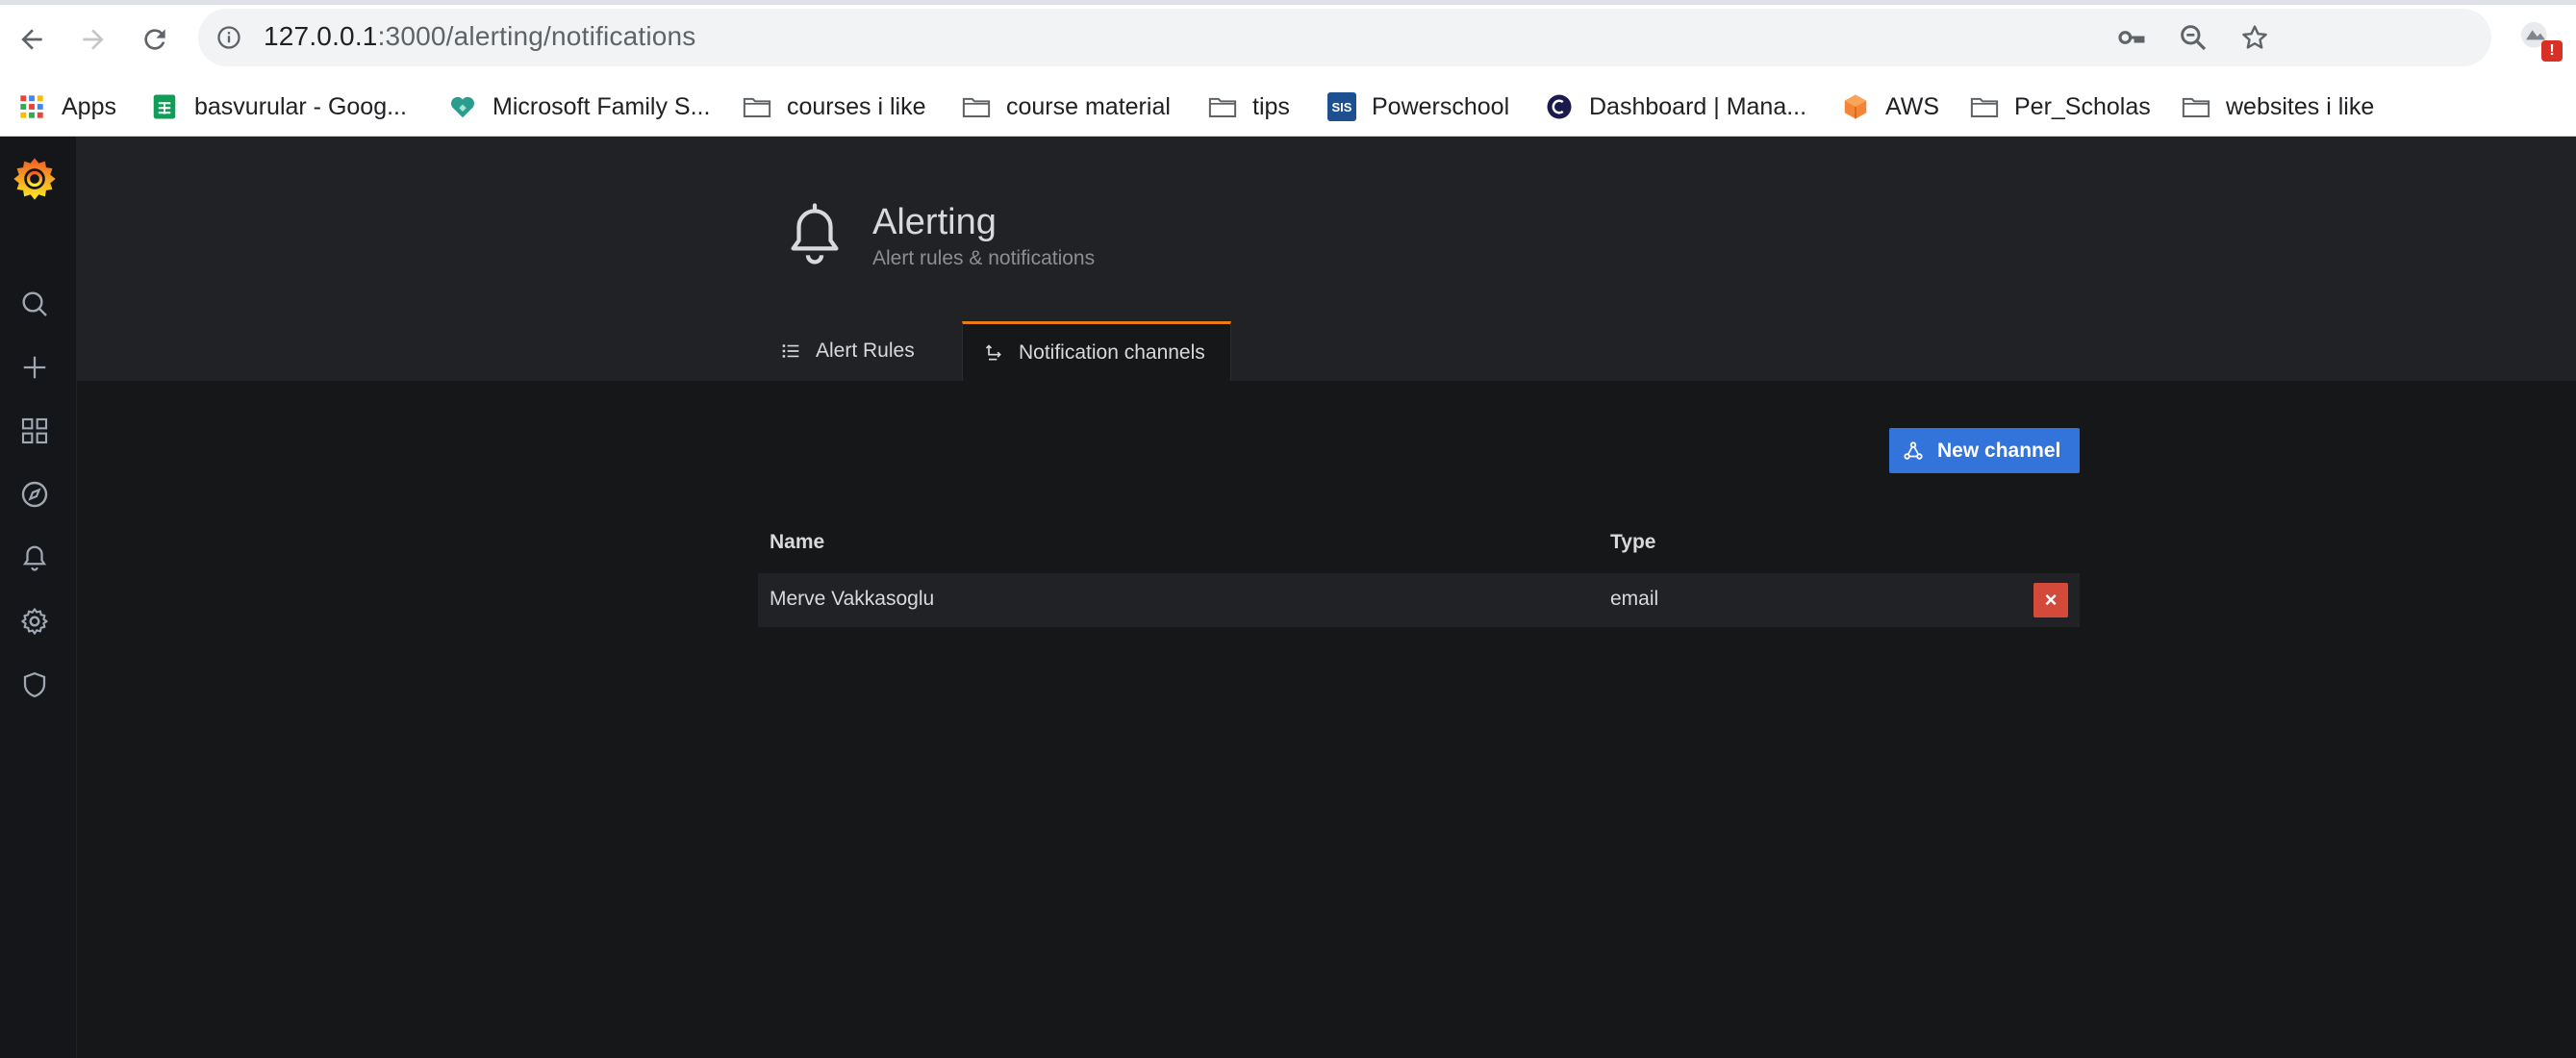  Describe the element at coordinates (1419, 600) in the screenshot. I see `table-row: Merve Vakkasoglu email ×` at that location.